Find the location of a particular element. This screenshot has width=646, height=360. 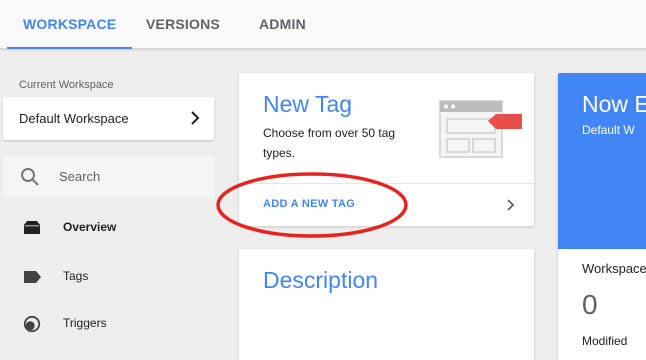

tab-admin: ADMIN is located at coordinates (282, 24).